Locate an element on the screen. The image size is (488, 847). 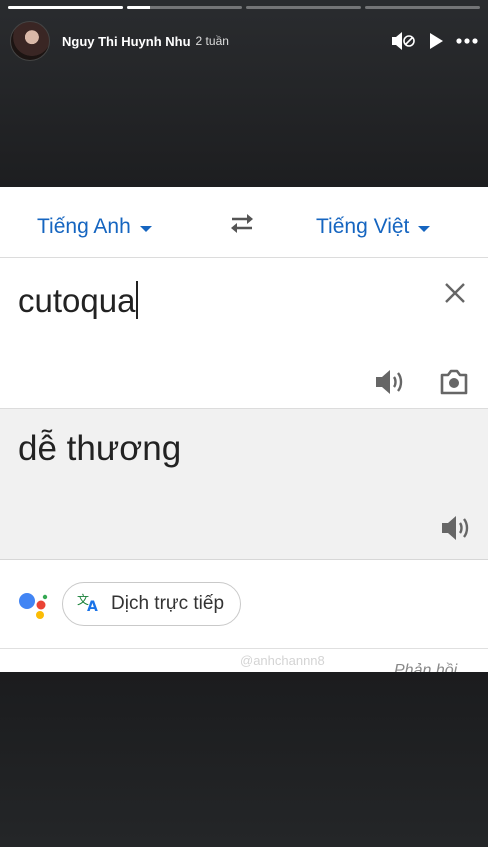
translate-icon: 文 A is located at coordinates (89, 604).